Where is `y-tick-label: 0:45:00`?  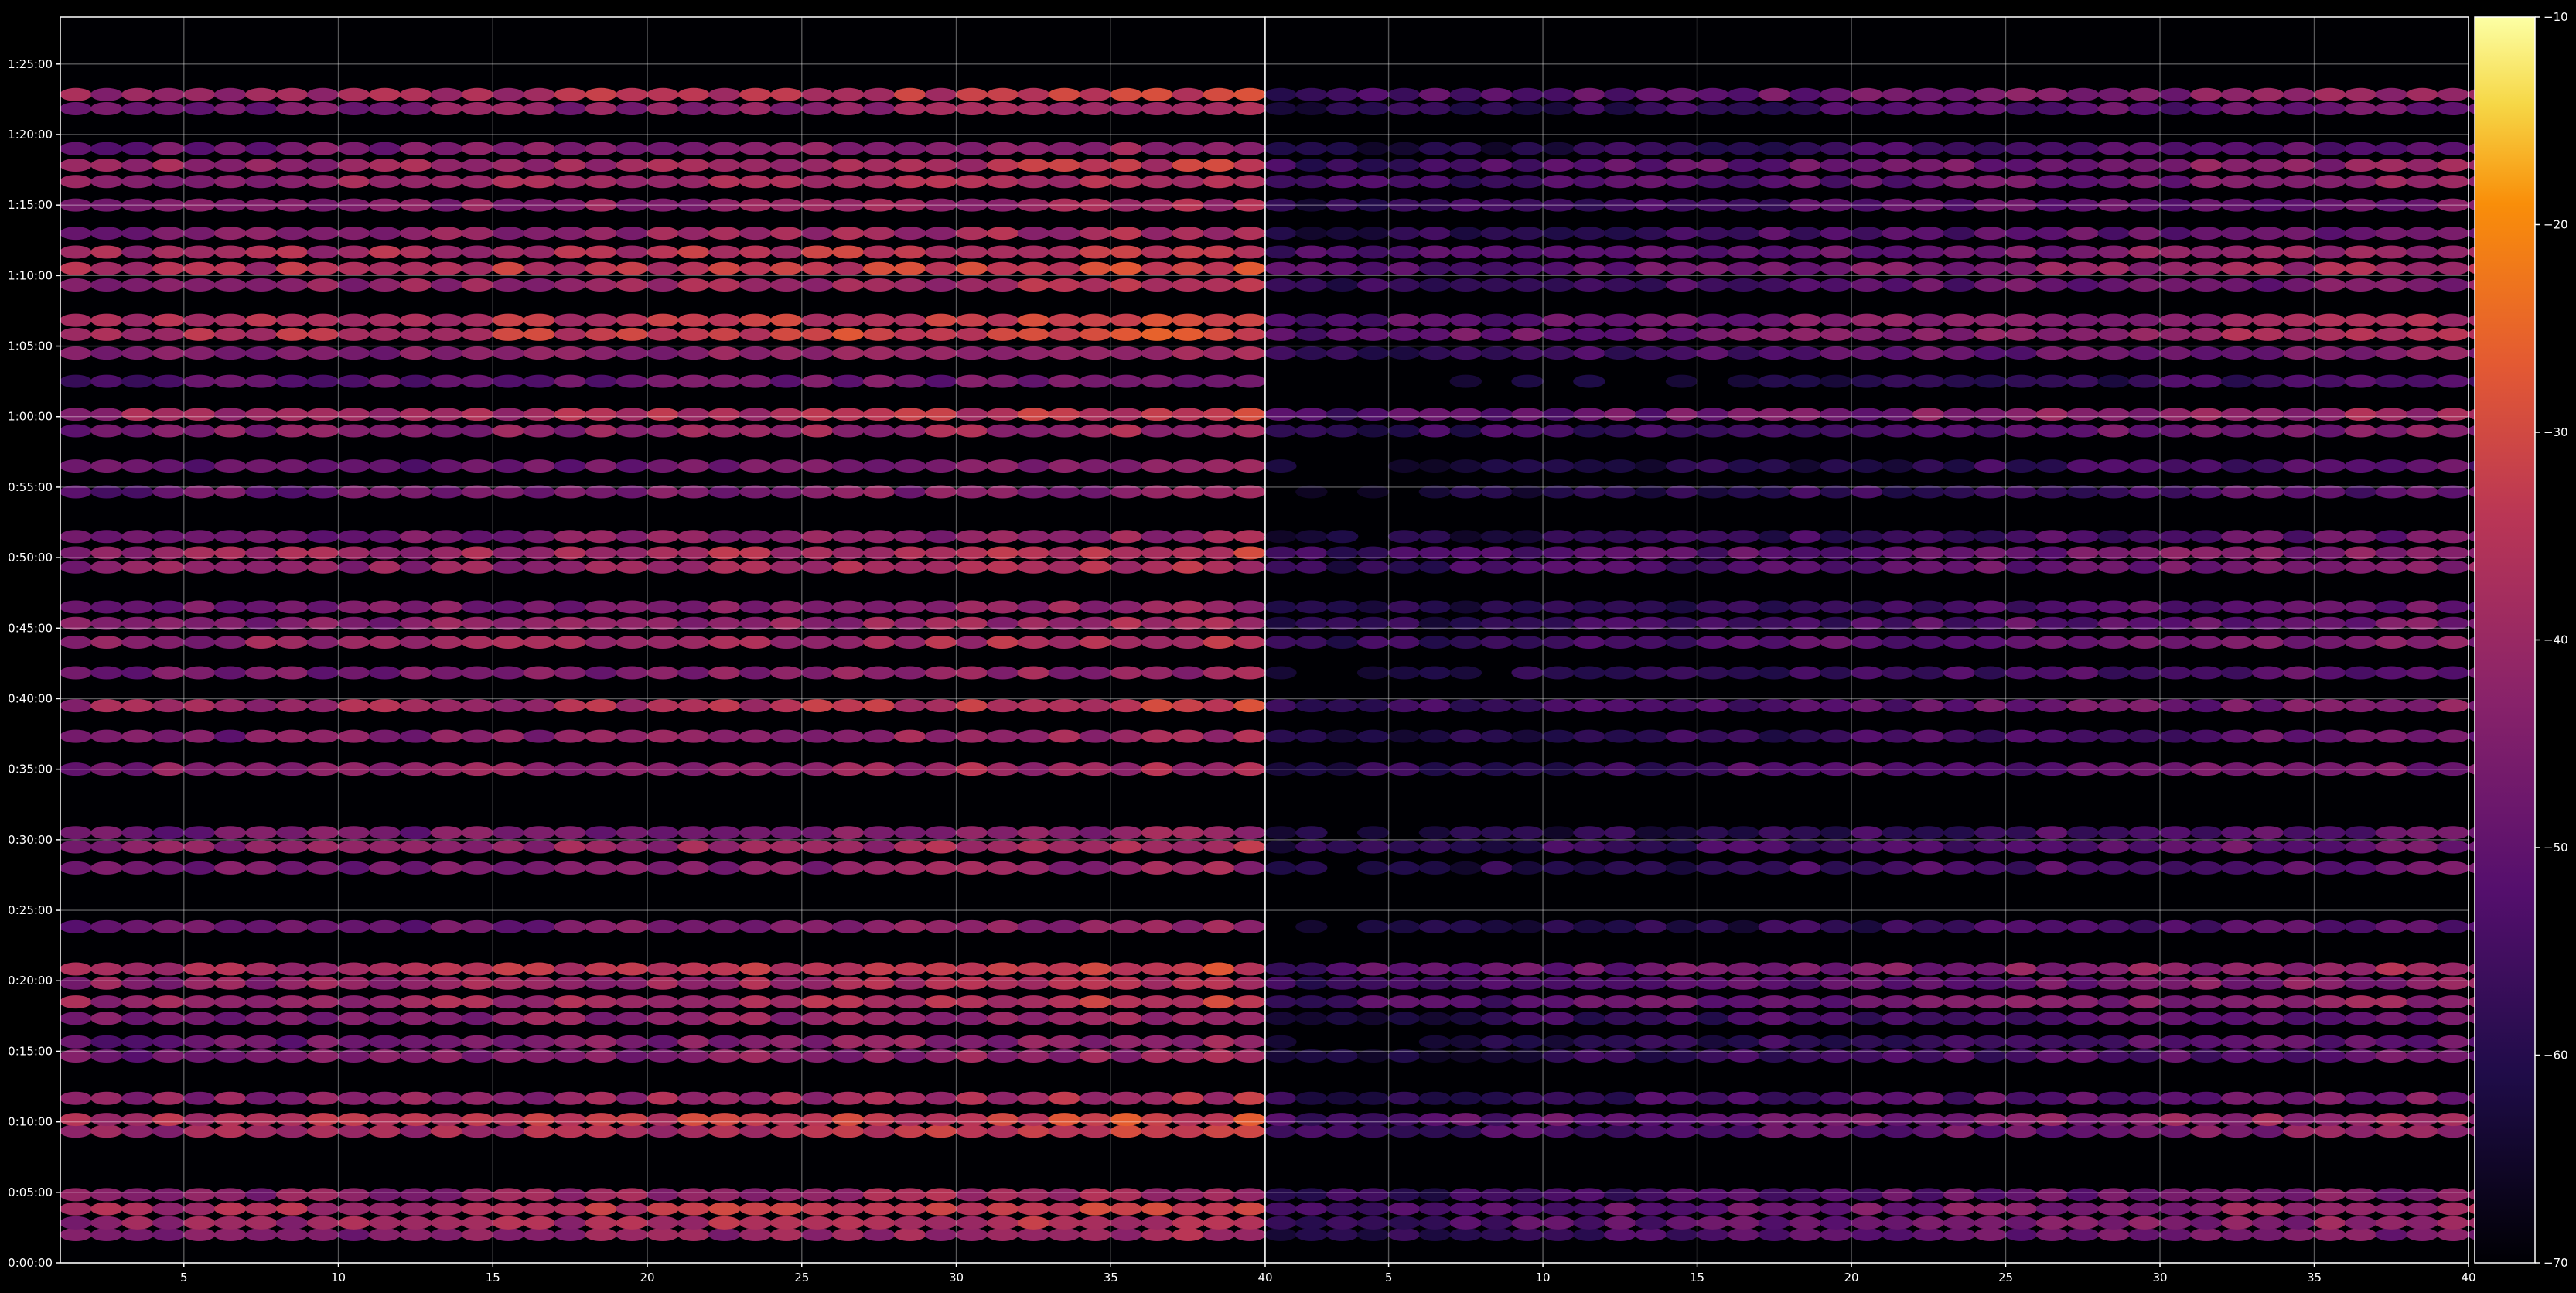 y-tick-label: 0:45:00 is located at coordinates (31, 628).